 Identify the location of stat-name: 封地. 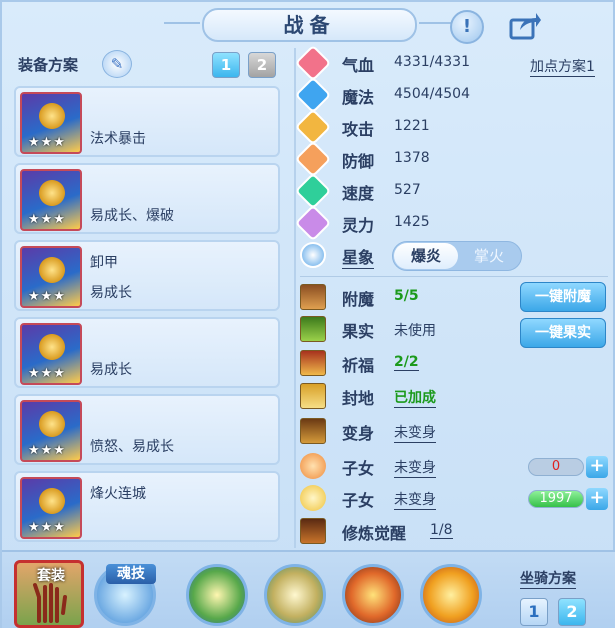
(358, 398).